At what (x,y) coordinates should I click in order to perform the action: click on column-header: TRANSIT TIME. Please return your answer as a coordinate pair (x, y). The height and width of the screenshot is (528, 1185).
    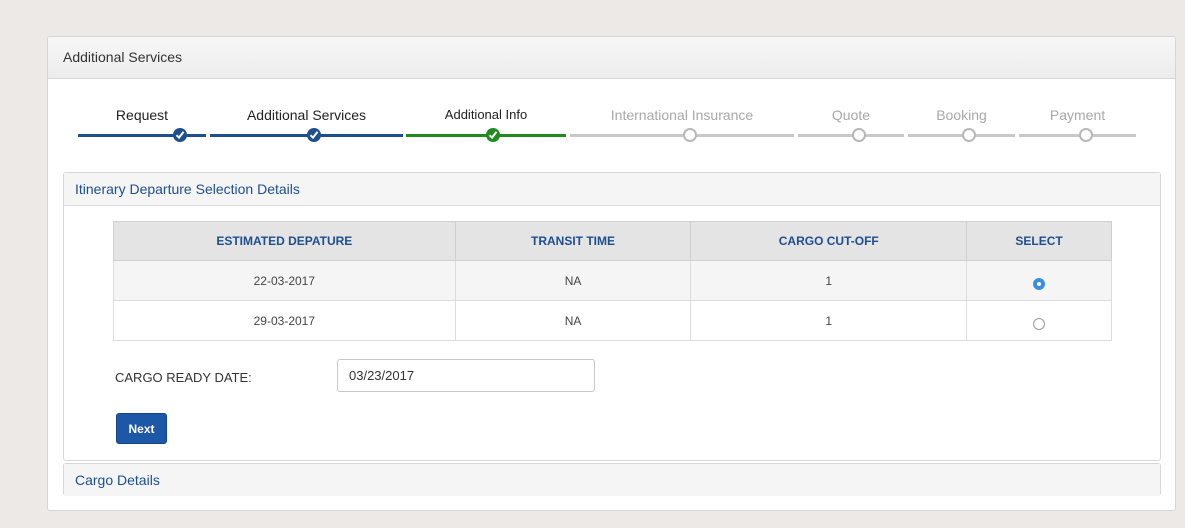
    Looking at the image, I should click on (573, 241).